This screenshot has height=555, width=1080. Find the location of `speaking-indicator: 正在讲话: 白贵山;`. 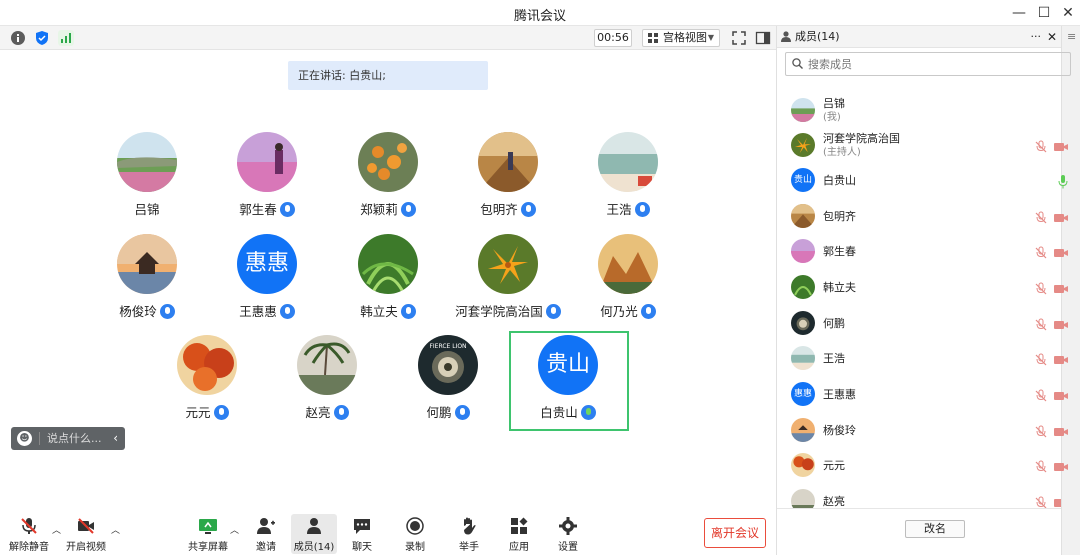

speaking-indicator: 正在讲话: 白贵山; is located at coordinates (388, 75).